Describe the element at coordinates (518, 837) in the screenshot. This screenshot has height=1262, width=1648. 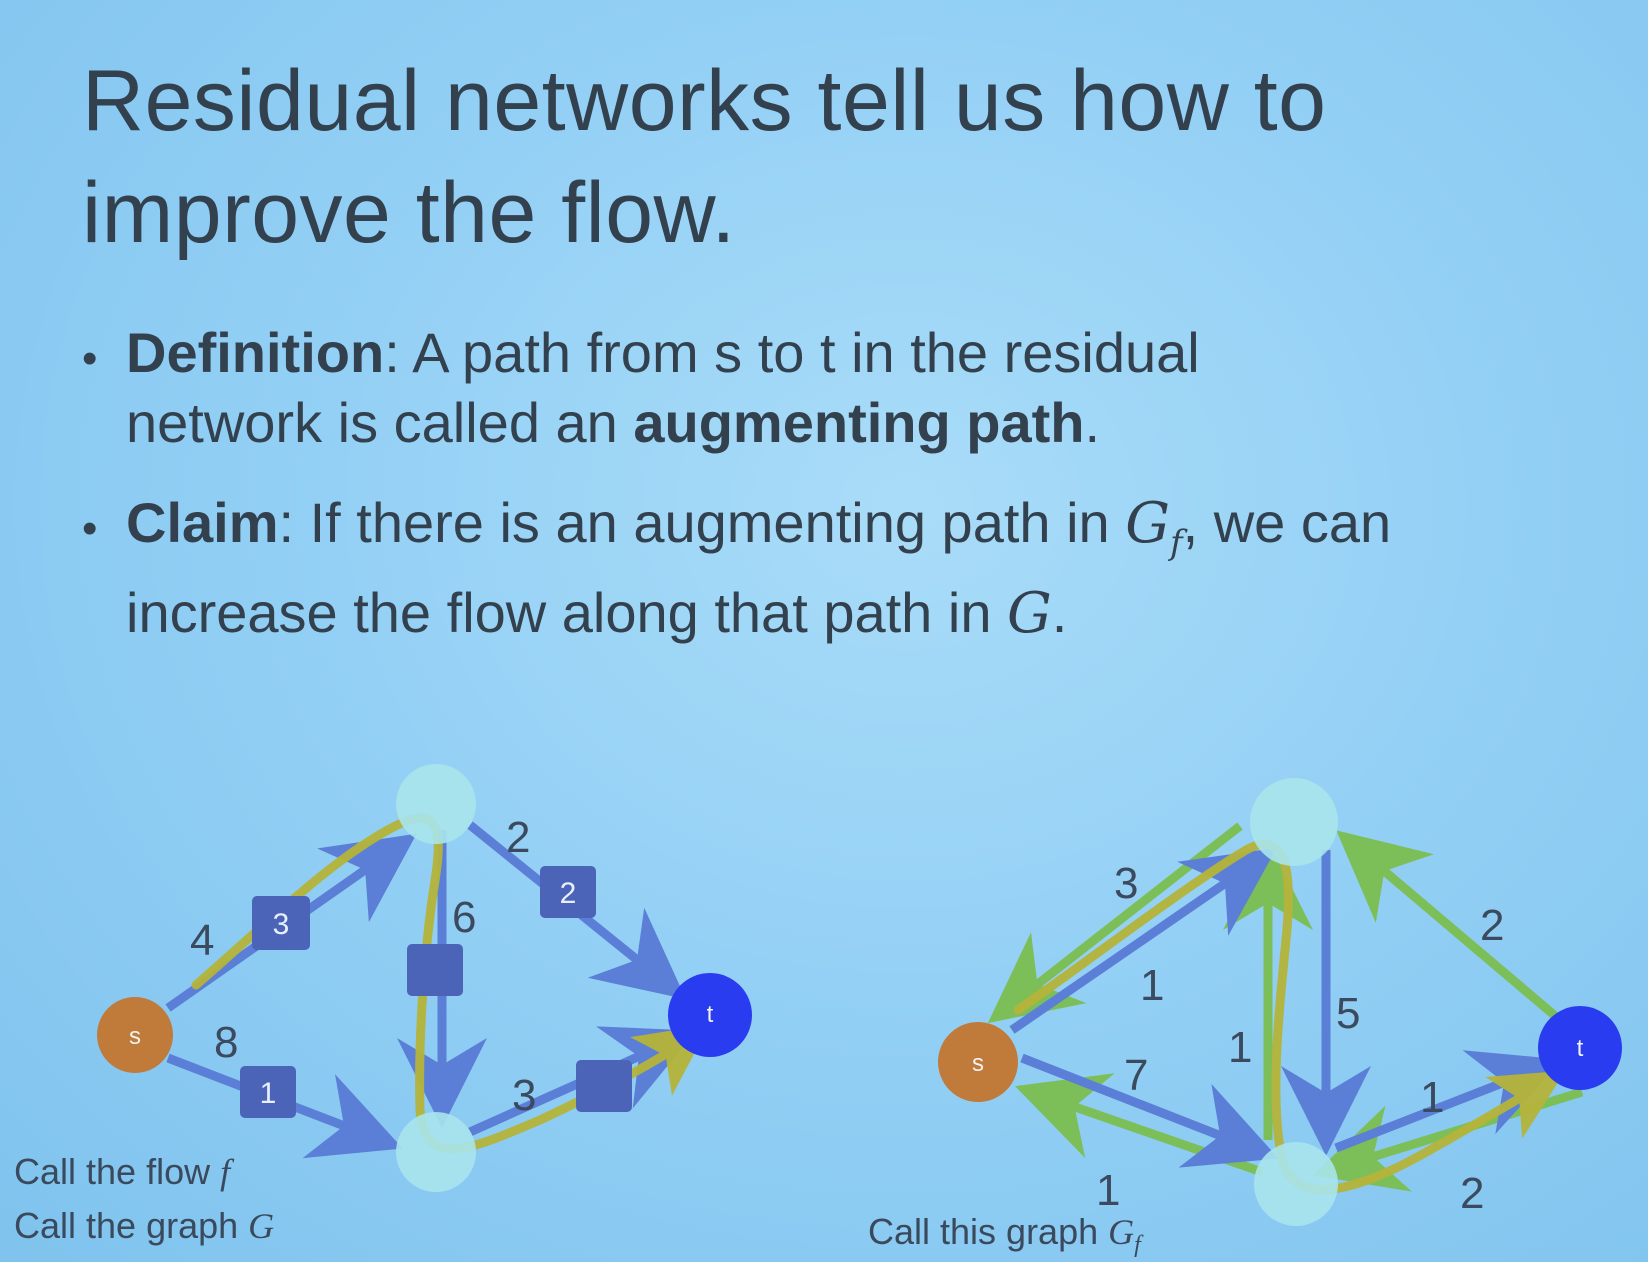
I see `cap-a-t-label: 2` at that location.